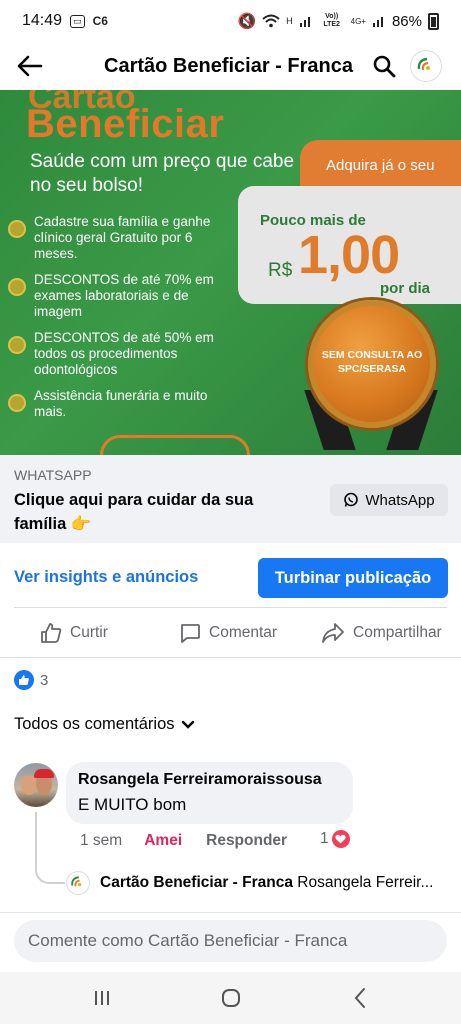 The width and height of the screenshot is (461, 1024). What do you see at coordinates (51, 633) in the screenshot?
I see `thumbs-up-icon` at bounding box center [51, 633].